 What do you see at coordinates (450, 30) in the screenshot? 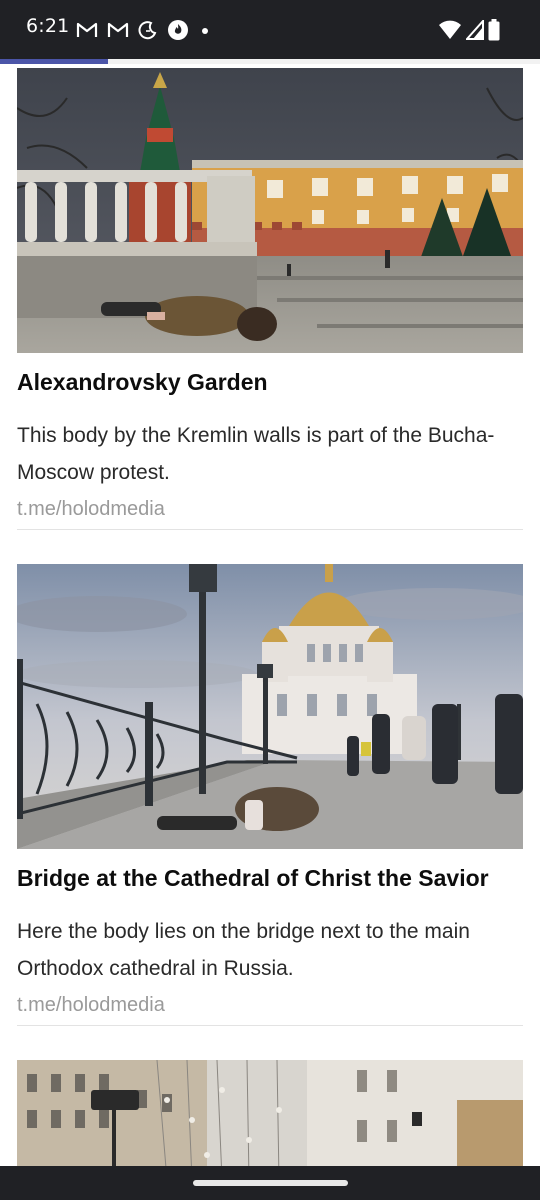
I see `wifi-icon` at bounding box center [450, 30].